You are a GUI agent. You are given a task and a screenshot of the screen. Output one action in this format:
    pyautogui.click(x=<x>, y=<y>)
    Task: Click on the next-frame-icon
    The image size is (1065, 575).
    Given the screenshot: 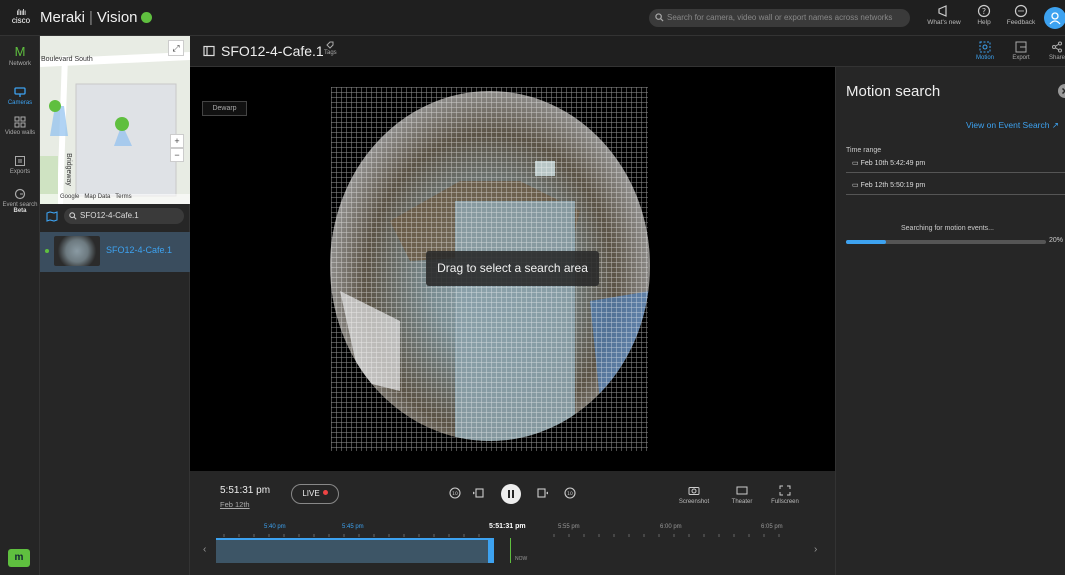 What is the action you would take?
    pyautogui.click(x=542, y=493)
    